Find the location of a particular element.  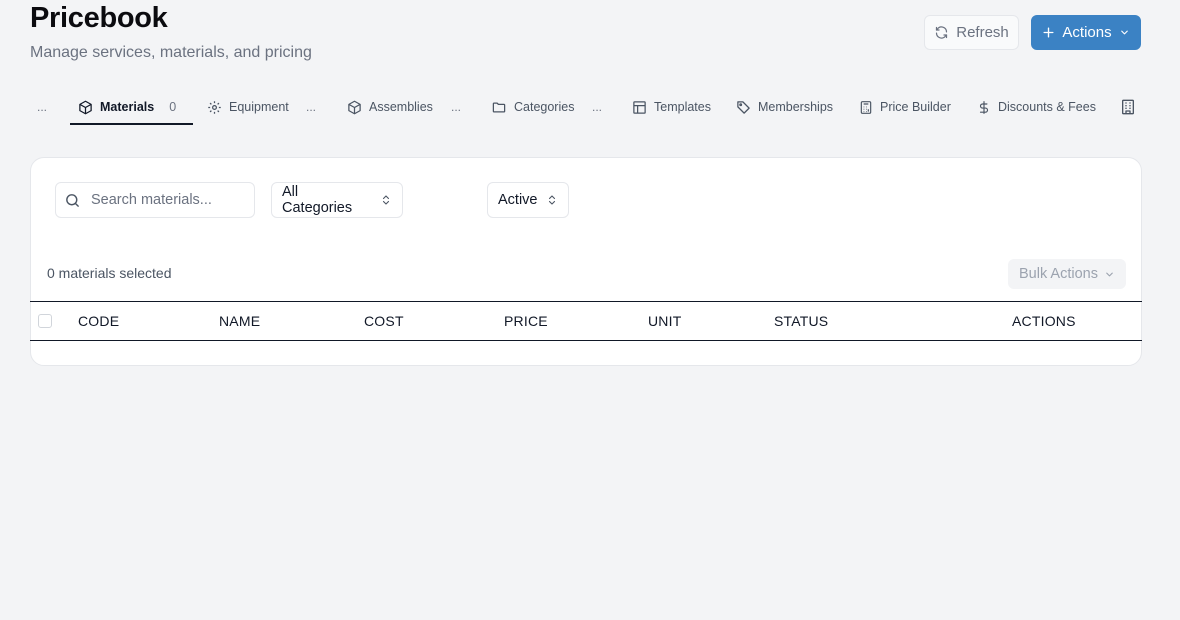

search-input is located at coordinates (166, 200).